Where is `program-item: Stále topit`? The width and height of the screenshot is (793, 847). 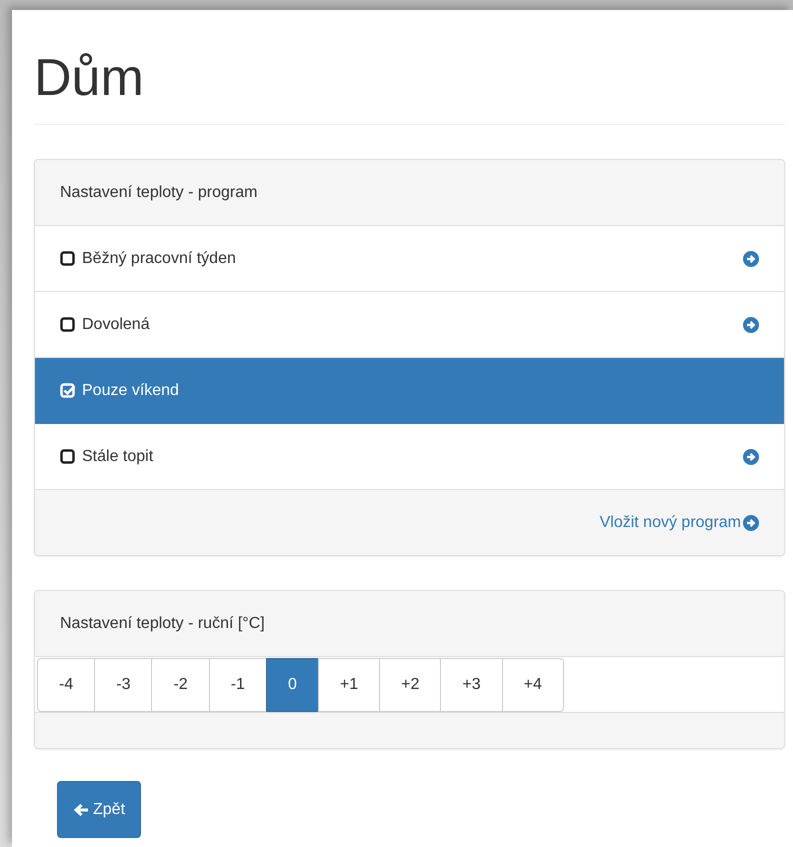 program-item: Stále topit is located at coordinates (409, 457).